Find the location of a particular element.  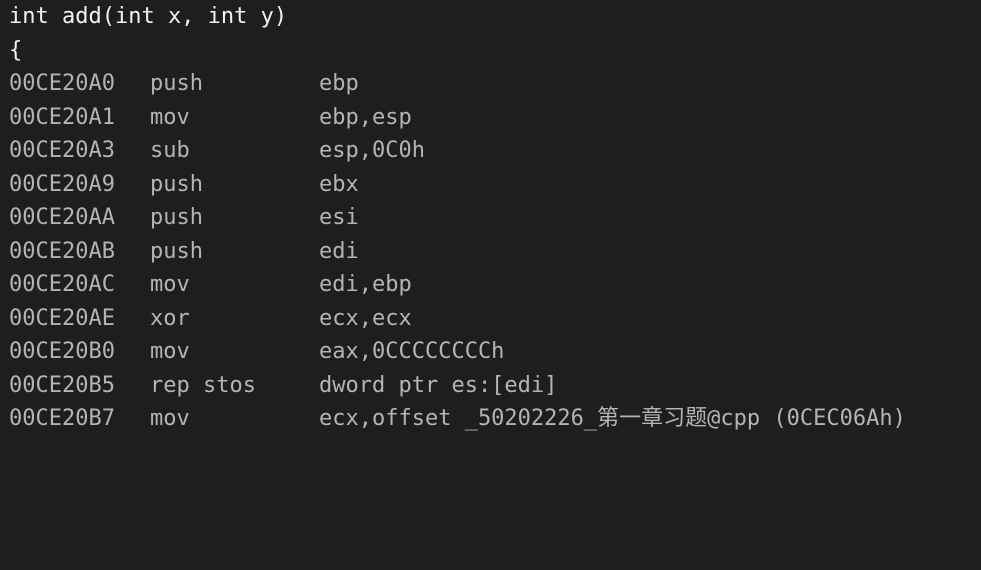

instruction-operands: ebp,esp is located at coordinates (365, 117).